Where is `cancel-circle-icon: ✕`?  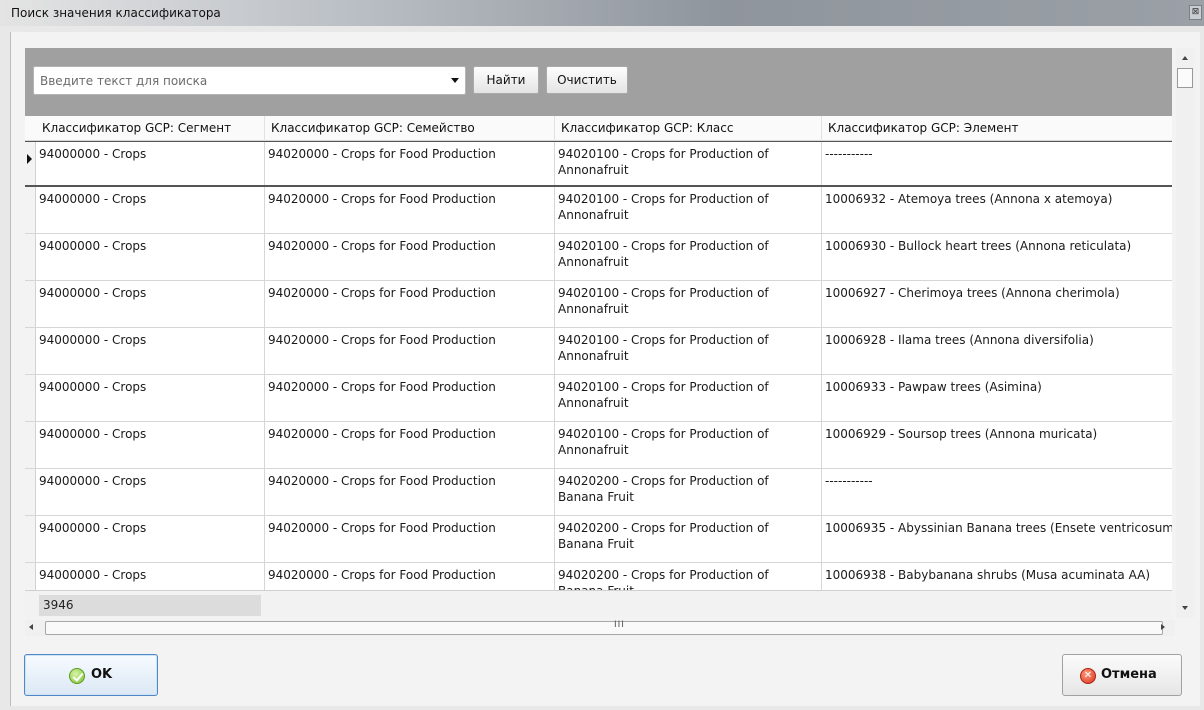
cancel-circle-icon: ✕ is located at coordinates (1088, 676).